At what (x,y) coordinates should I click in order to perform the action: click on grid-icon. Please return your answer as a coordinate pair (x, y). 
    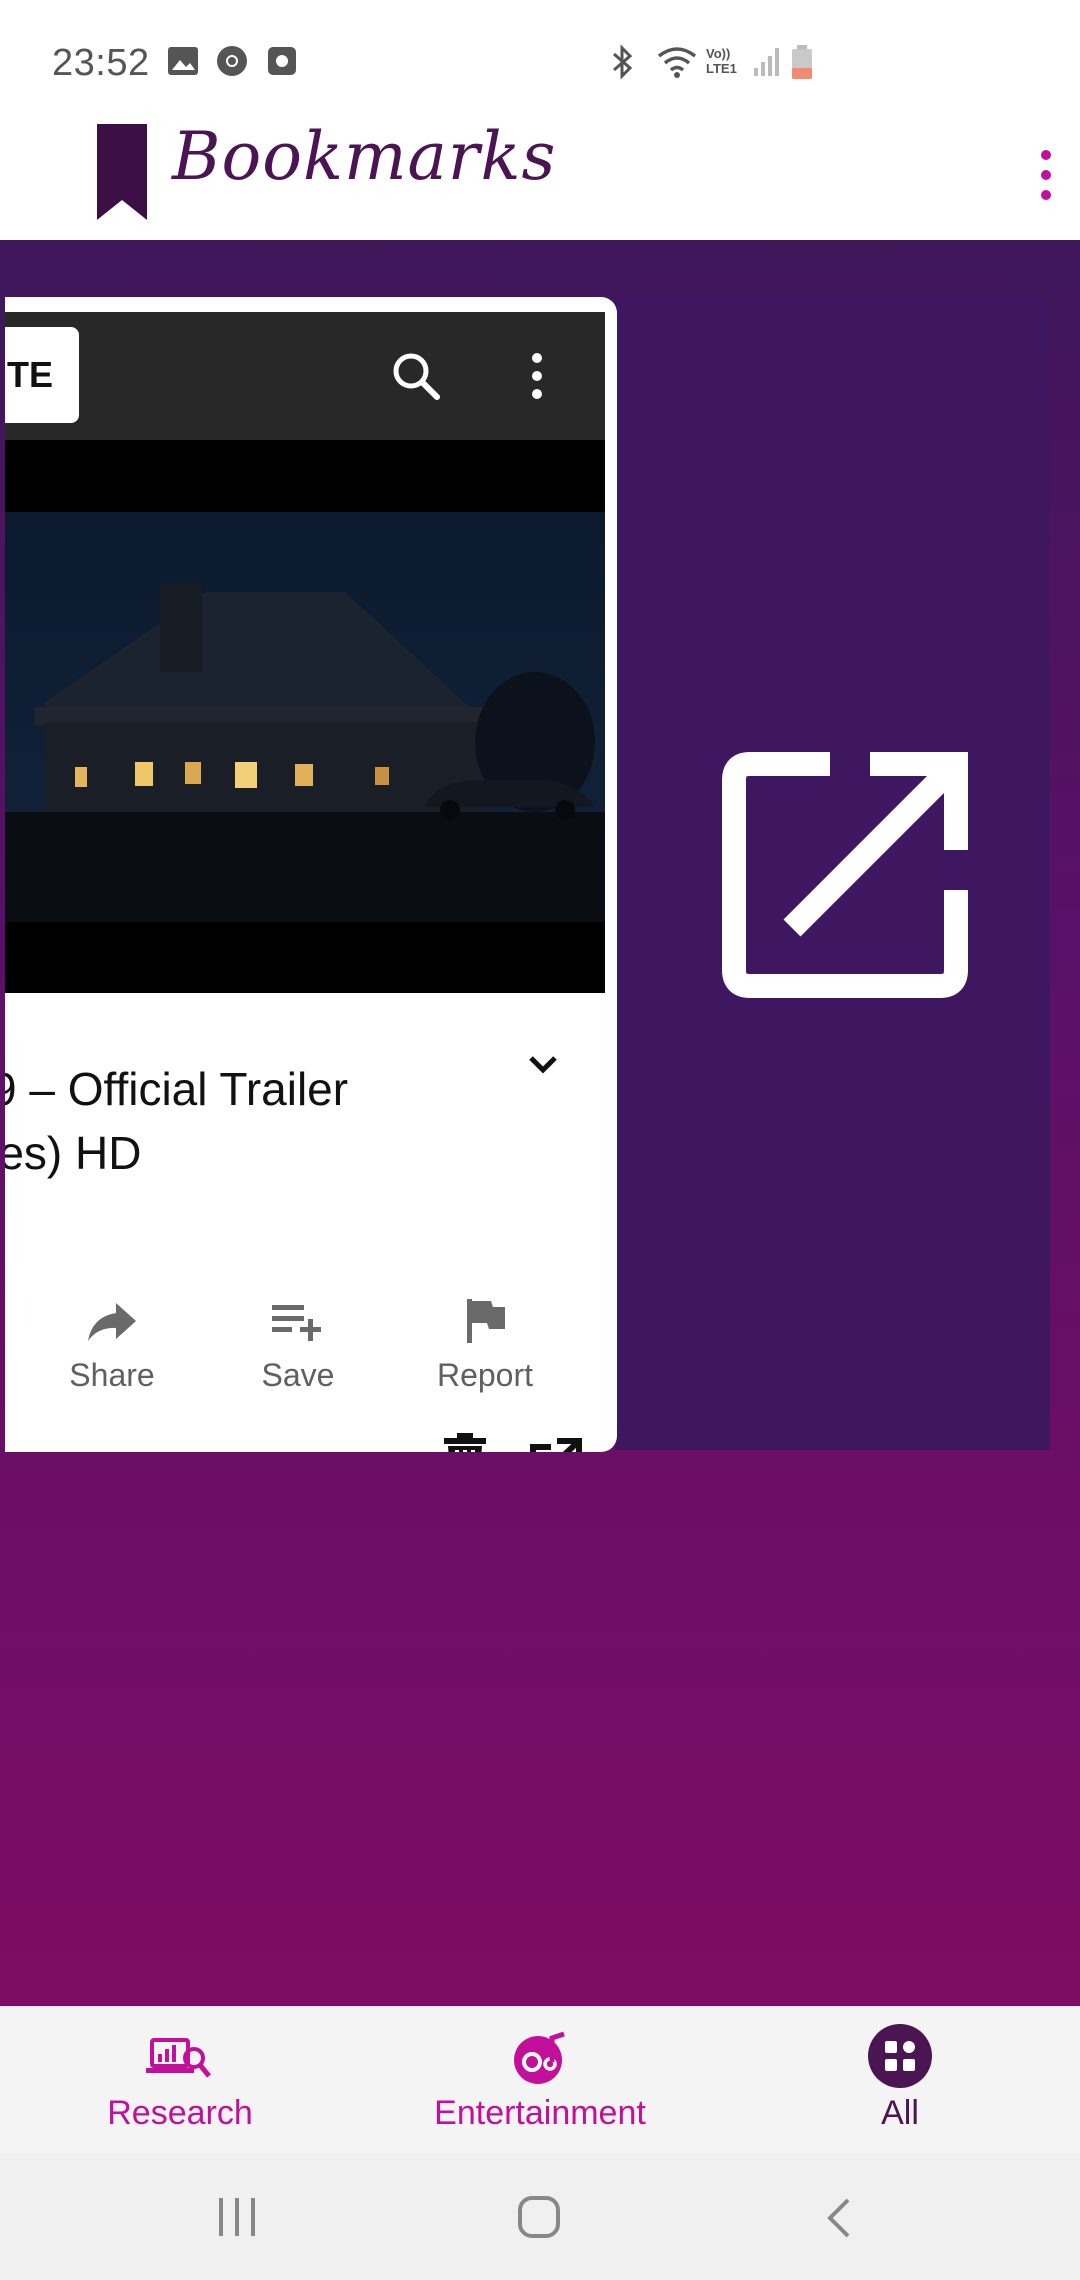
    Looking at the image, I should click on (900, 2056).